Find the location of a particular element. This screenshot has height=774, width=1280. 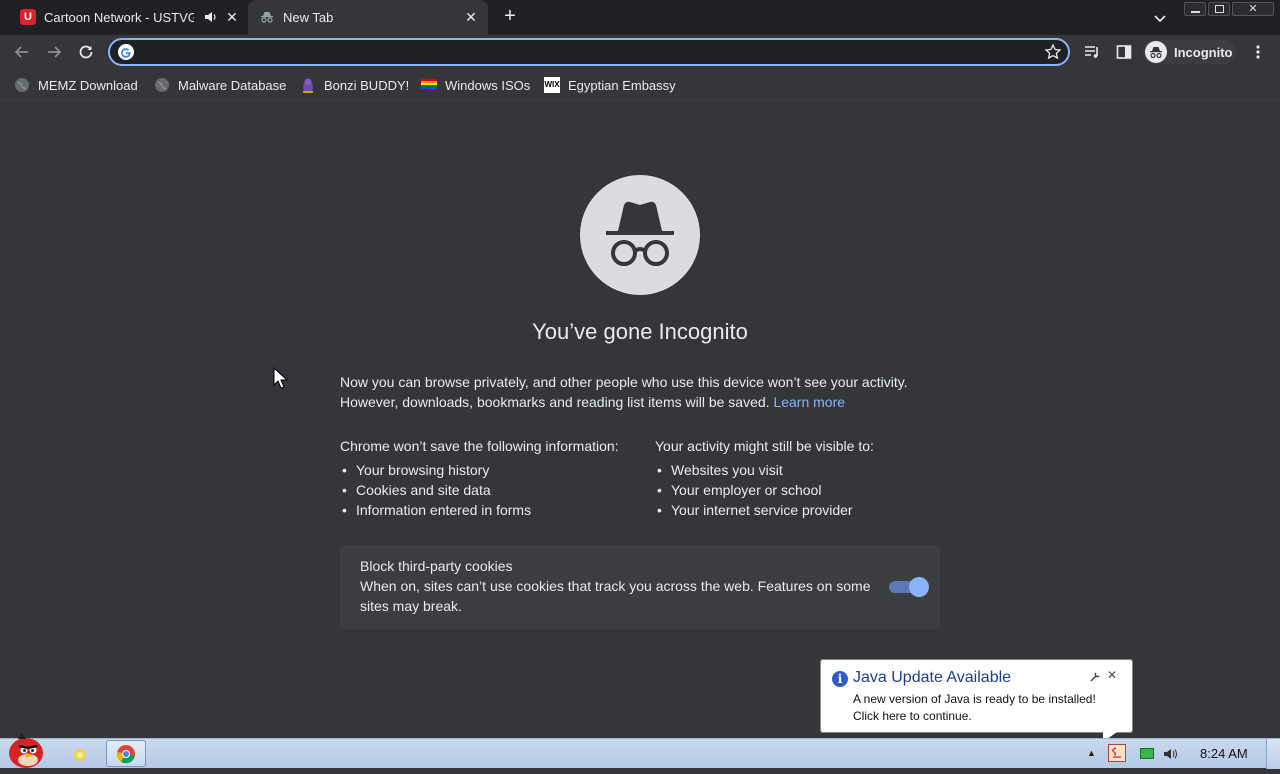

bookmark-label: Bonzi BUDDY! is located at coordinates (367, 85).